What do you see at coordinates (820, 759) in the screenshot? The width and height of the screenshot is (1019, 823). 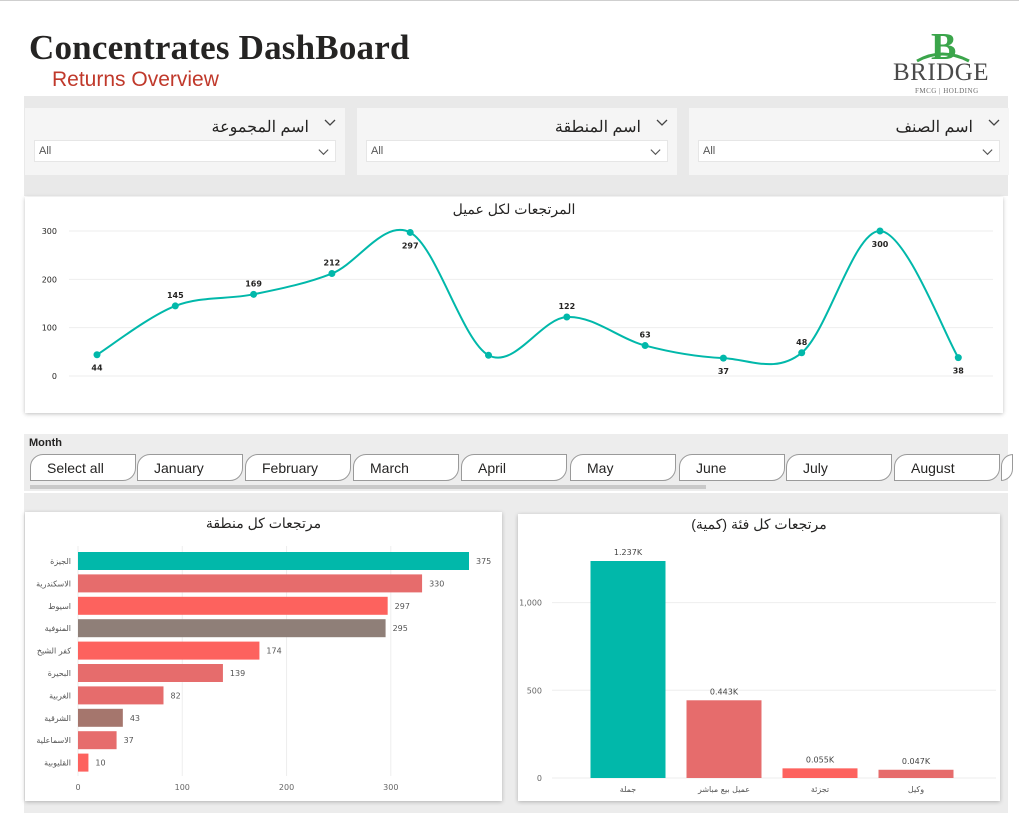 I see `bar-value-label: 0.055K` at bounding box center [820, 759].